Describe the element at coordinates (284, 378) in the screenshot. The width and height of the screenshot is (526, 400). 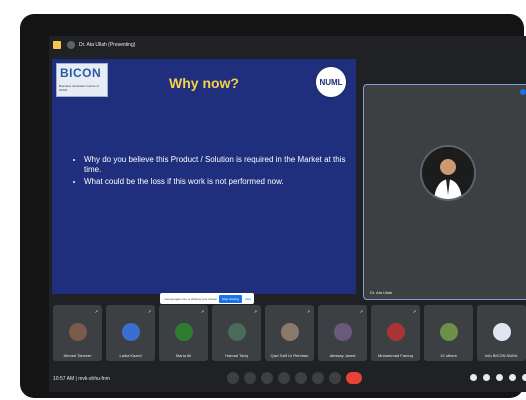
I see `emoji-icon` at that location.